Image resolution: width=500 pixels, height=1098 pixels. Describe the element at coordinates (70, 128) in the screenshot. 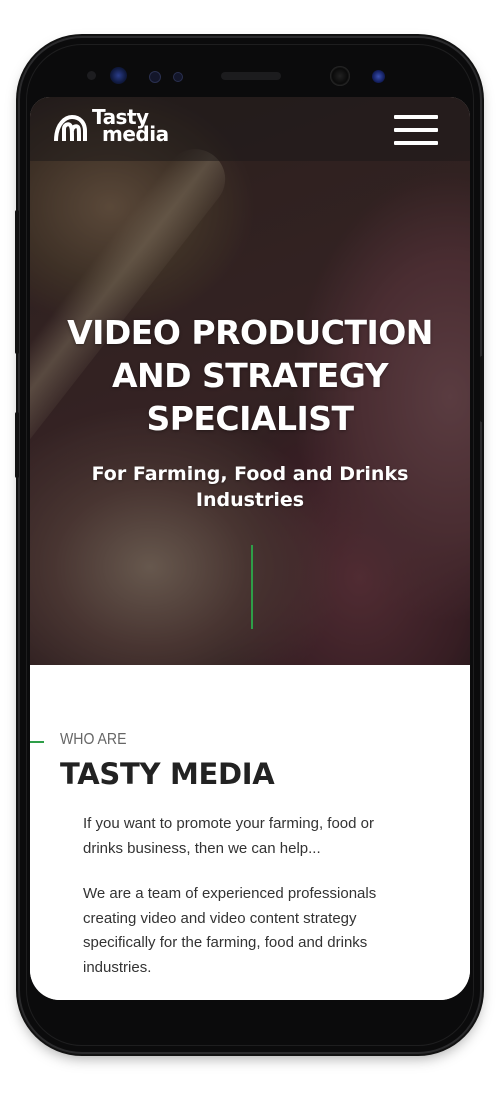

I see `logo-mark-icon` at that location.